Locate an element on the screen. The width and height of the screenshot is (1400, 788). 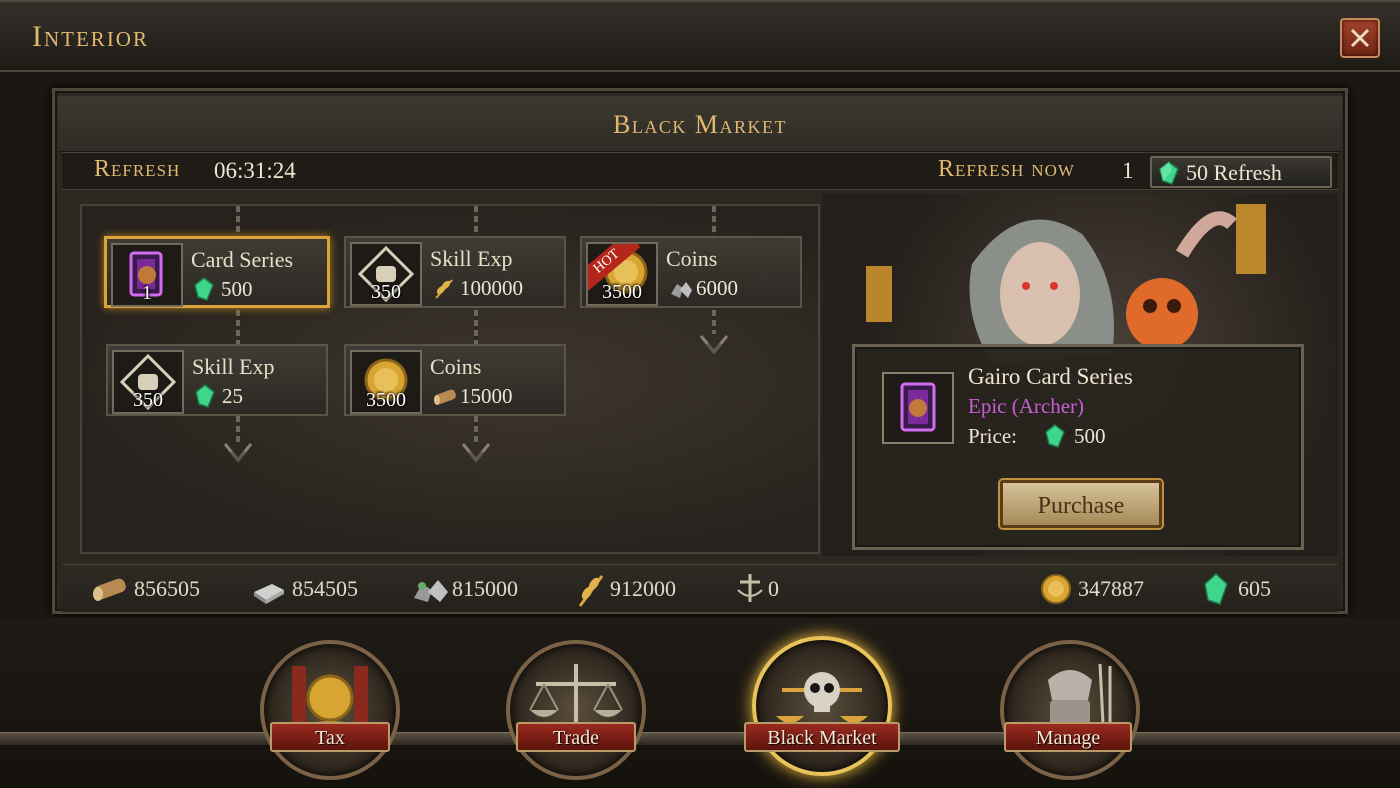
item-name: Card Series is located at coordinates (242, 259).